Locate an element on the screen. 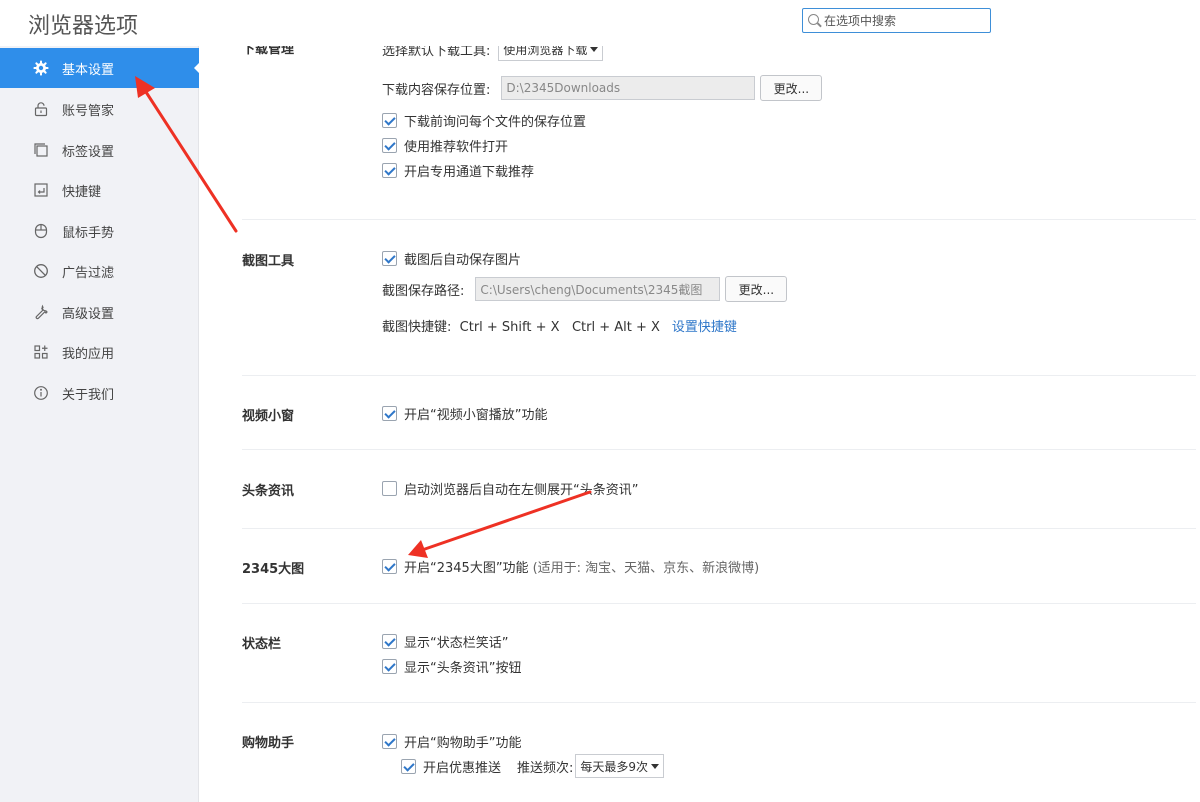  push-frequency-label: 推送频次: is located at coordinates (545, 768).